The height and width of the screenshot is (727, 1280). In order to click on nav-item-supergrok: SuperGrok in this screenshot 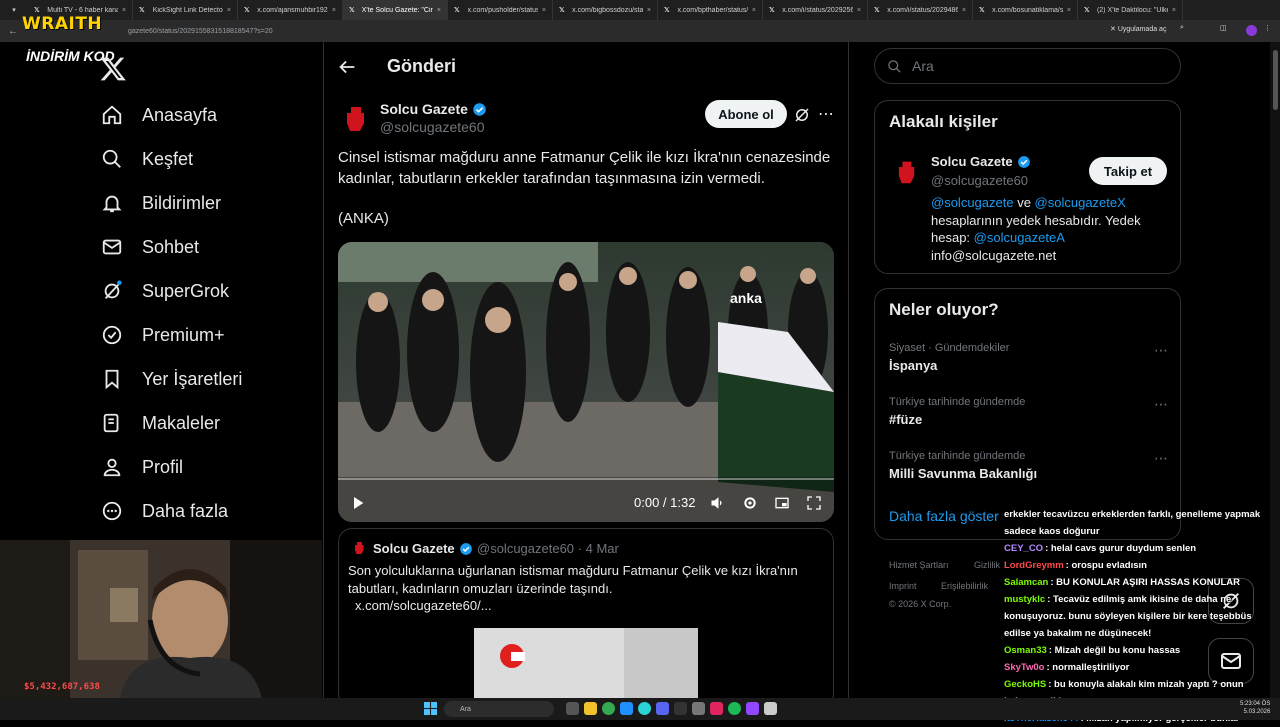, I will do `click(164, 291)`.